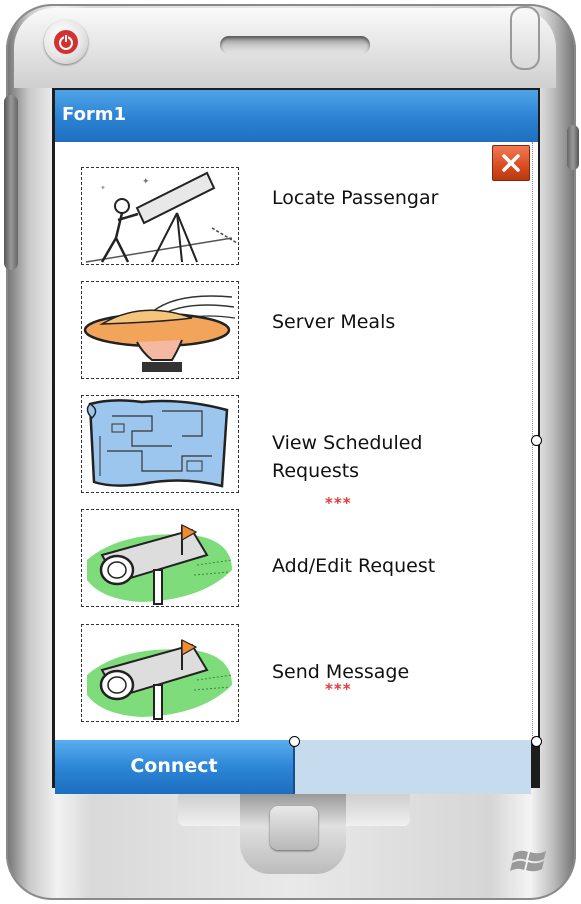  I want to click on side-button-right, so click(573, 147).